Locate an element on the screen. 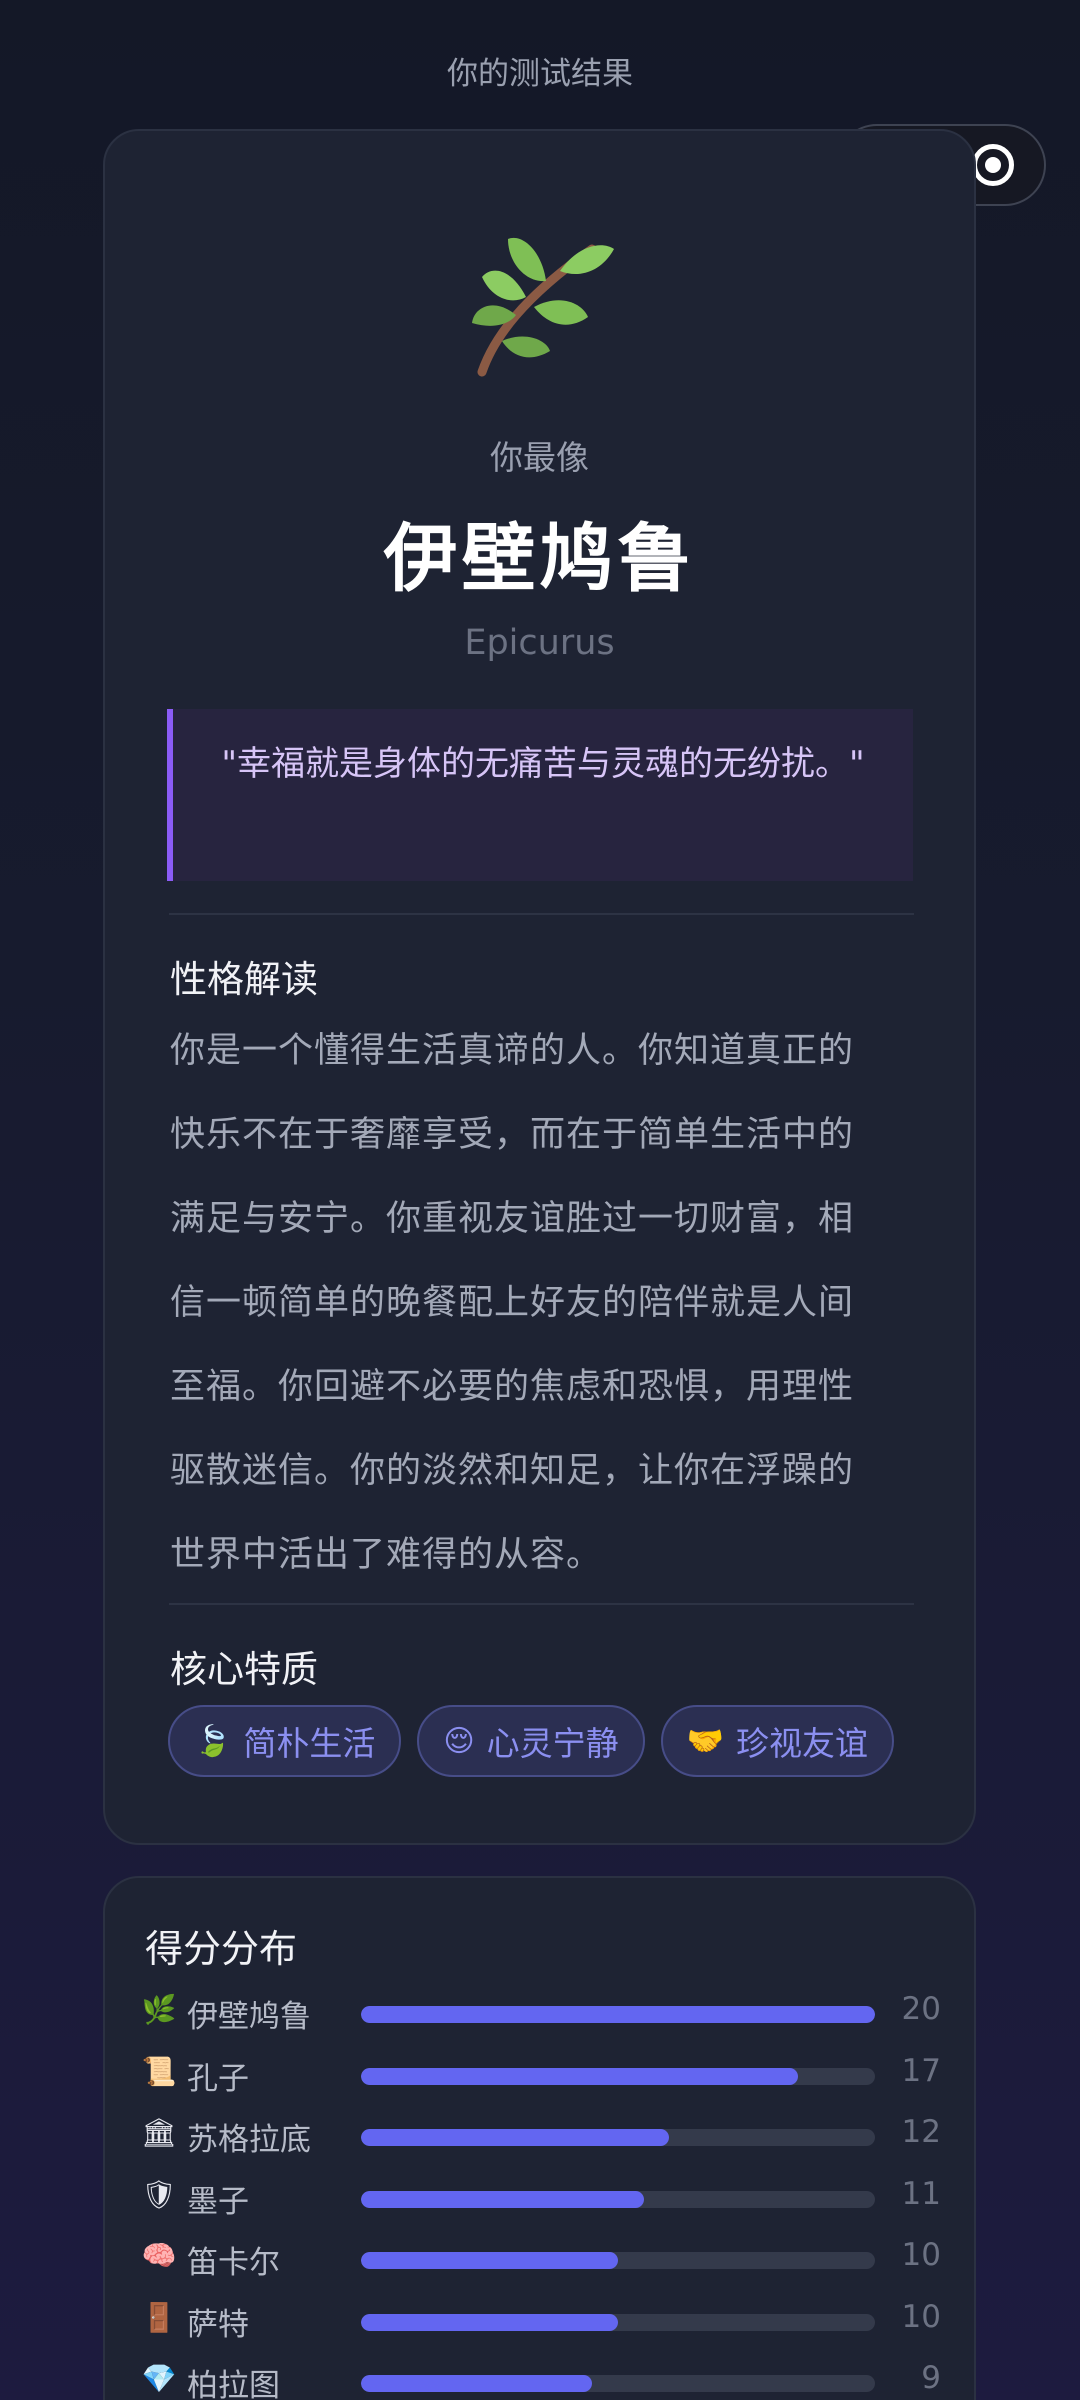 The height and width of the screenshot is (2400, 1080). page-title: 你的测试结果 is located at coordinates (540, 74).